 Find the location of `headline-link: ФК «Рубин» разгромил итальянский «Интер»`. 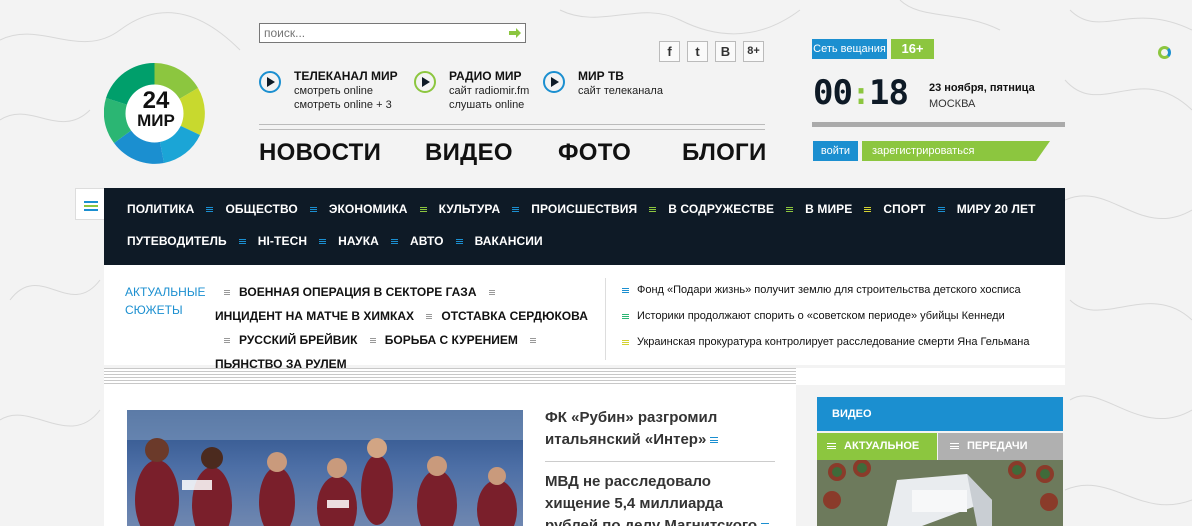

headline-link: ФК «Рубин» разгромил итальянский «Интер» is located at coordinates (660, 429).